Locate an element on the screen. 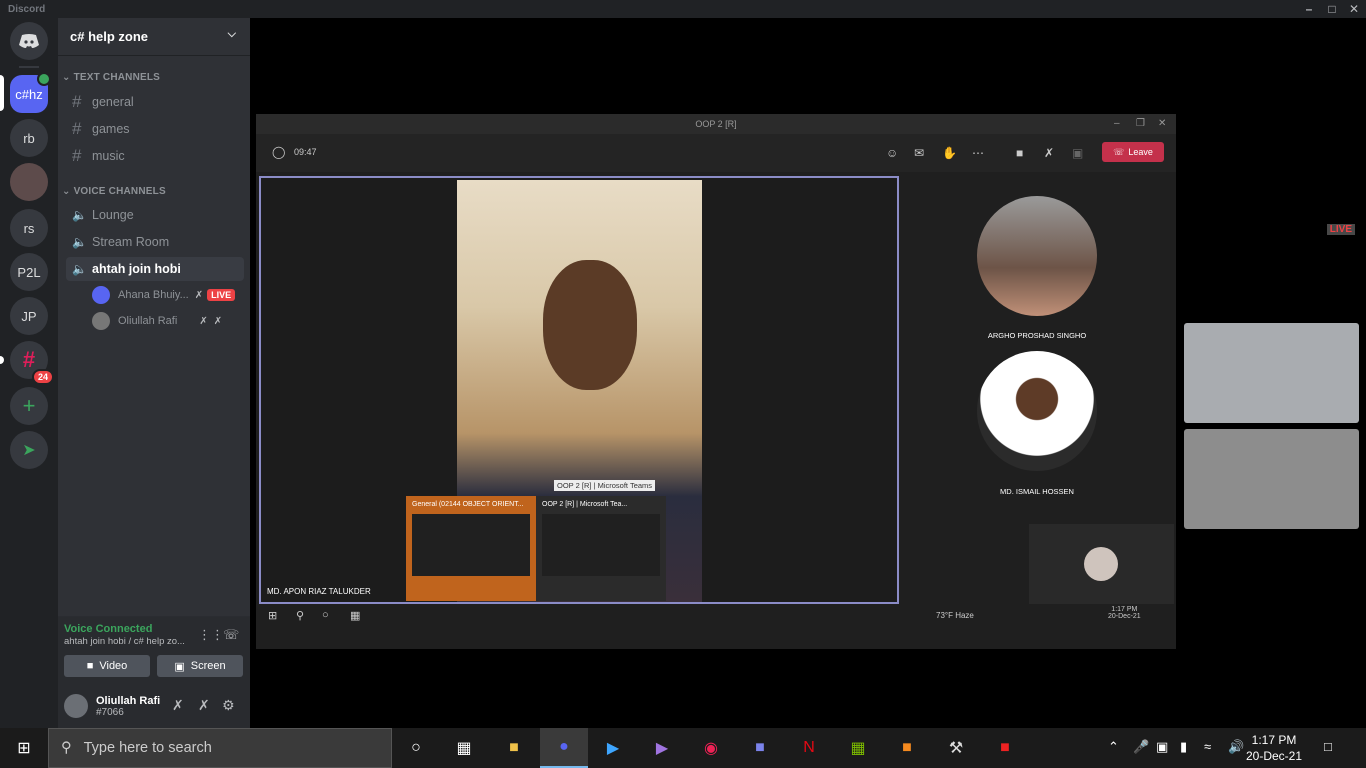 The width and height of the screenshot is (1366, 768). deafen-icon: ✗ is located at coordinates (204, 705).